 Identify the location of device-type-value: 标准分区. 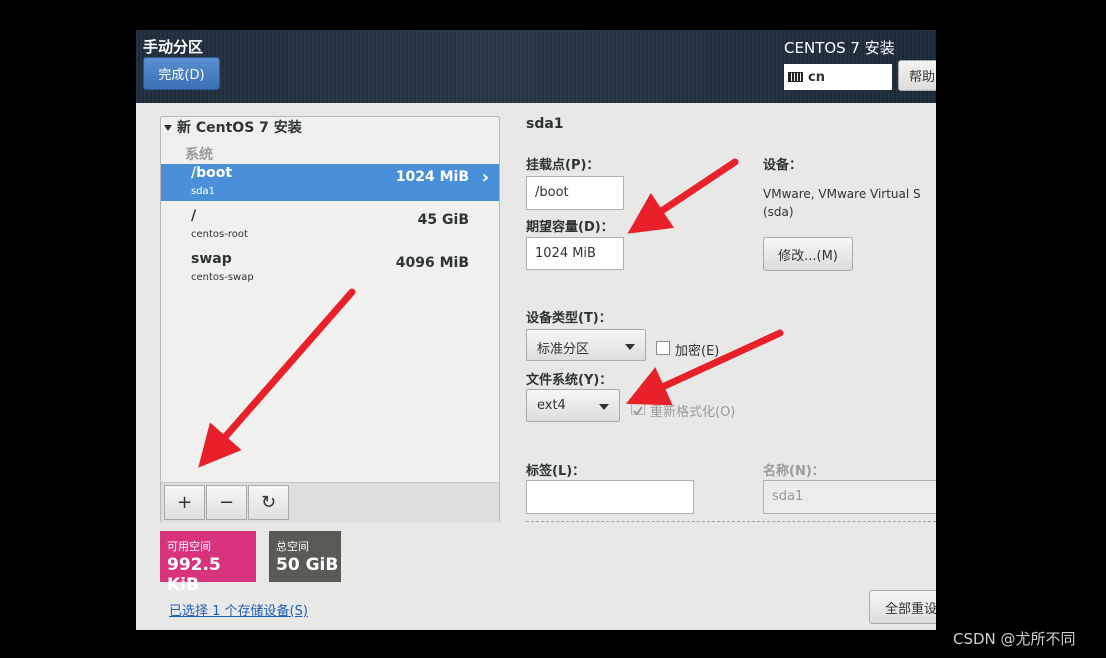
(563, 349).